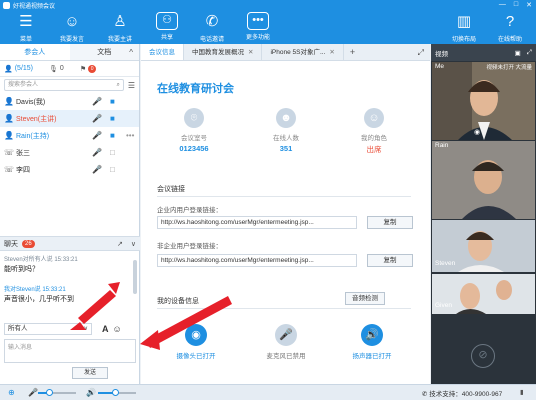 The height and width of the screenshot is (400, 536). What do you see at coordinates (97, 307) in the screenshot?
I see `red-arrow-up` at bounding box center [97, 307].